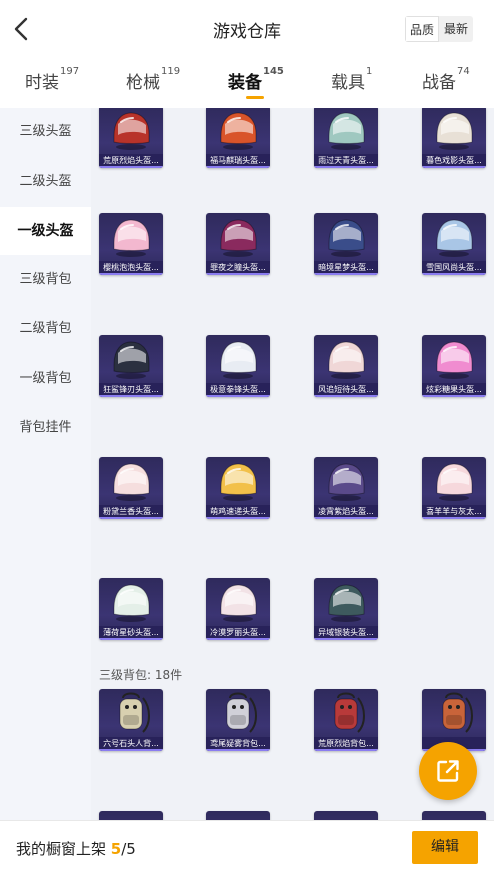 This screenshot has height=875, width=494. Describe the element at coordinates (255, 97) in the screenshot. I see `active-tab-indicator` at that location.